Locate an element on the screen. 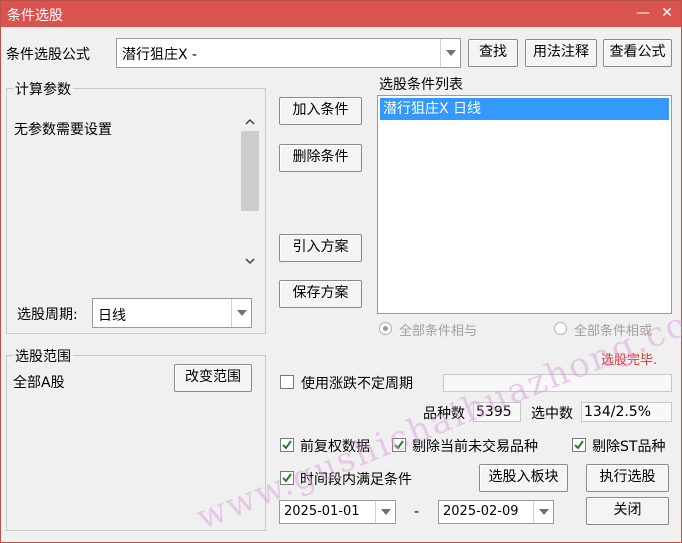  params-text: 无参数需要设置 is located at coordinates (63, 130).